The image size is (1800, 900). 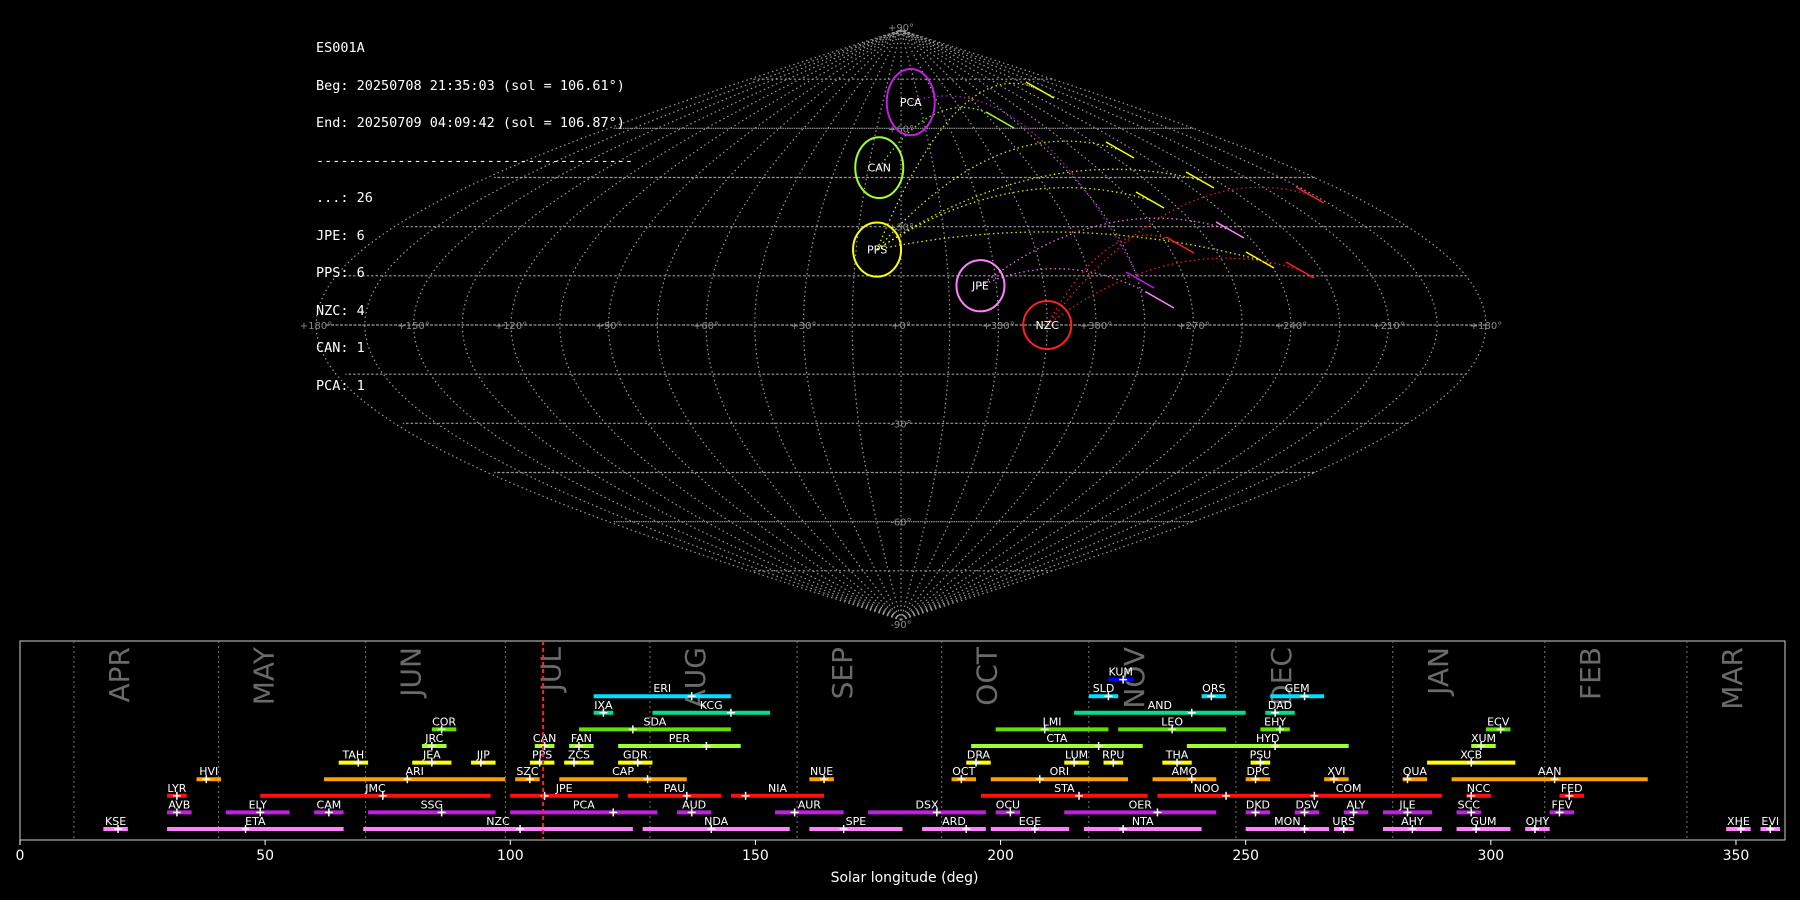 What do you see at coordinates (431, 755) in the screenshot?
I see `shower-label: JEA` at bounding box center [431, 755].